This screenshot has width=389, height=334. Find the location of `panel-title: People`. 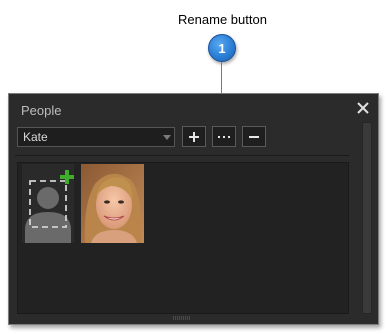

panel-title: People is located at coordinates (41, 110).